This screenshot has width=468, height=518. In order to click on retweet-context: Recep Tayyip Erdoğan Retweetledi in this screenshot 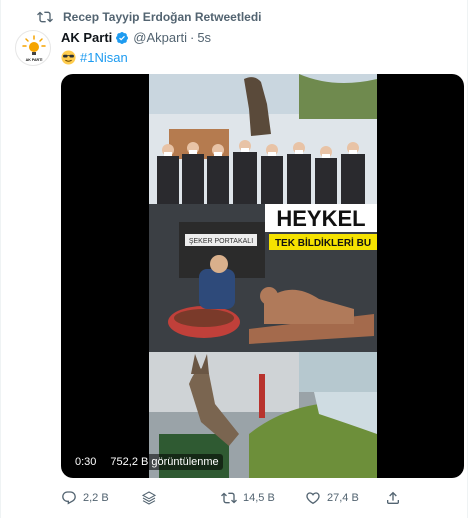, I will do `click(149, 17)`.